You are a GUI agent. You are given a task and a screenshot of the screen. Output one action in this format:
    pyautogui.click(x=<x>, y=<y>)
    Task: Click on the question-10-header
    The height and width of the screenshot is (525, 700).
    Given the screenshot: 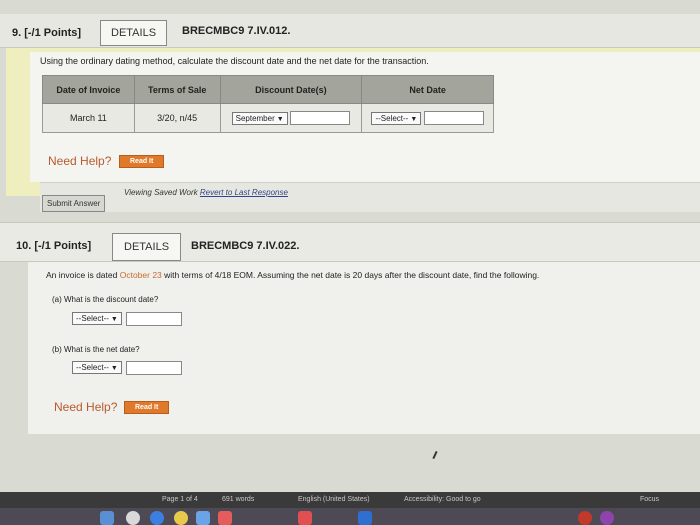 What is the action you would take?
    pyautogui.click(x=350, y=242)
    